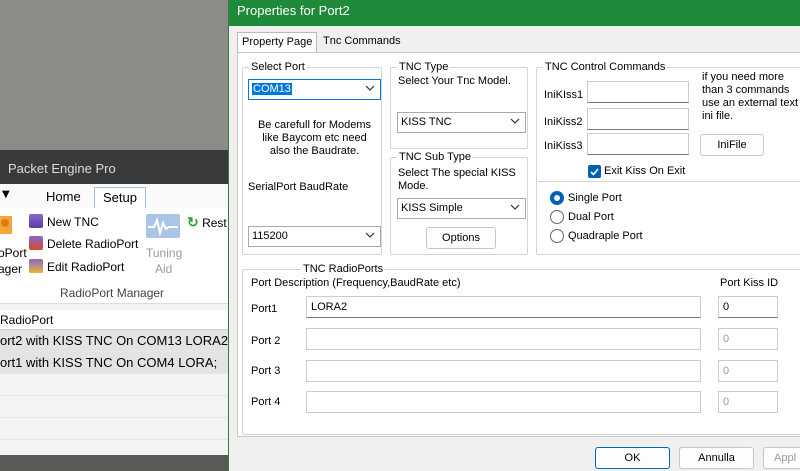 The width and height of the screenshot is (800, 471). Describe the element at coordinates (270, 236) in the screenshot. I see `baudrate-select-value: 115200` at that location.